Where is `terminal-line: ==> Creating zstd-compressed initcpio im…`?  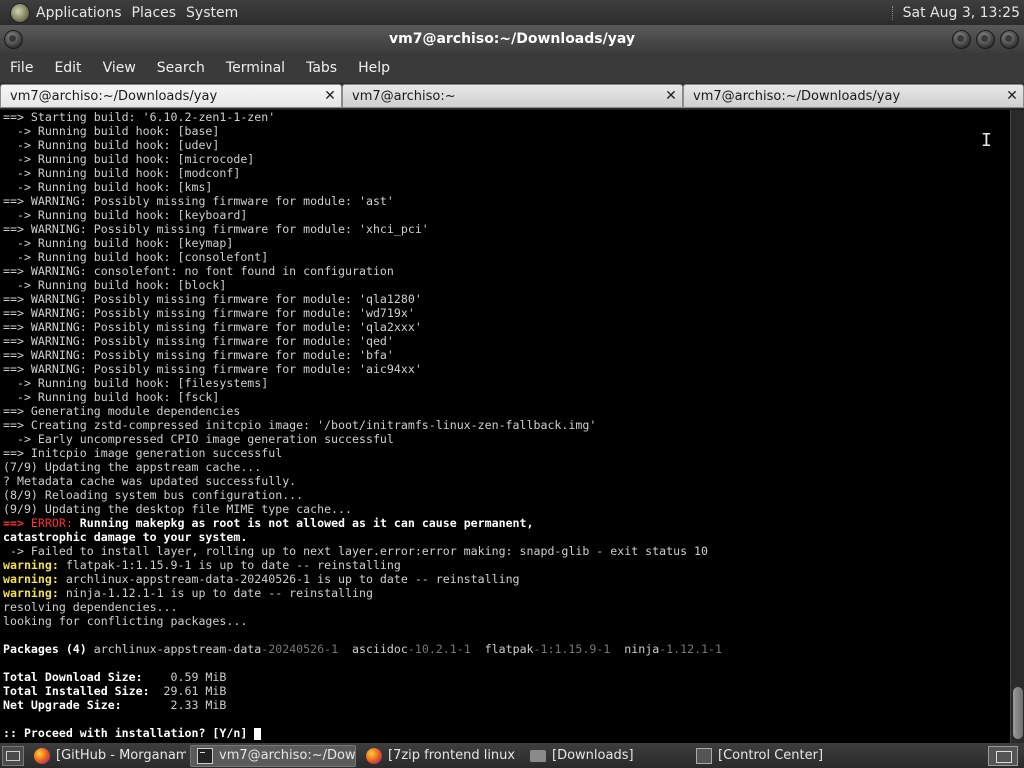 terminal-line: ==> Creating zstd-compressed initcpio im… is located at coordinates (506, 425).